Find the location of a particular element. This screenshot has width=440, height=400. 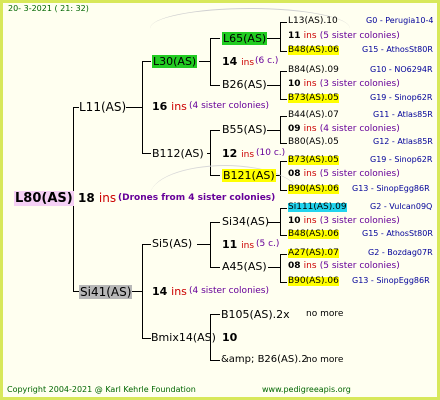

breeder-code: G11 - Atlas85R is located at coordinates (403, 114).